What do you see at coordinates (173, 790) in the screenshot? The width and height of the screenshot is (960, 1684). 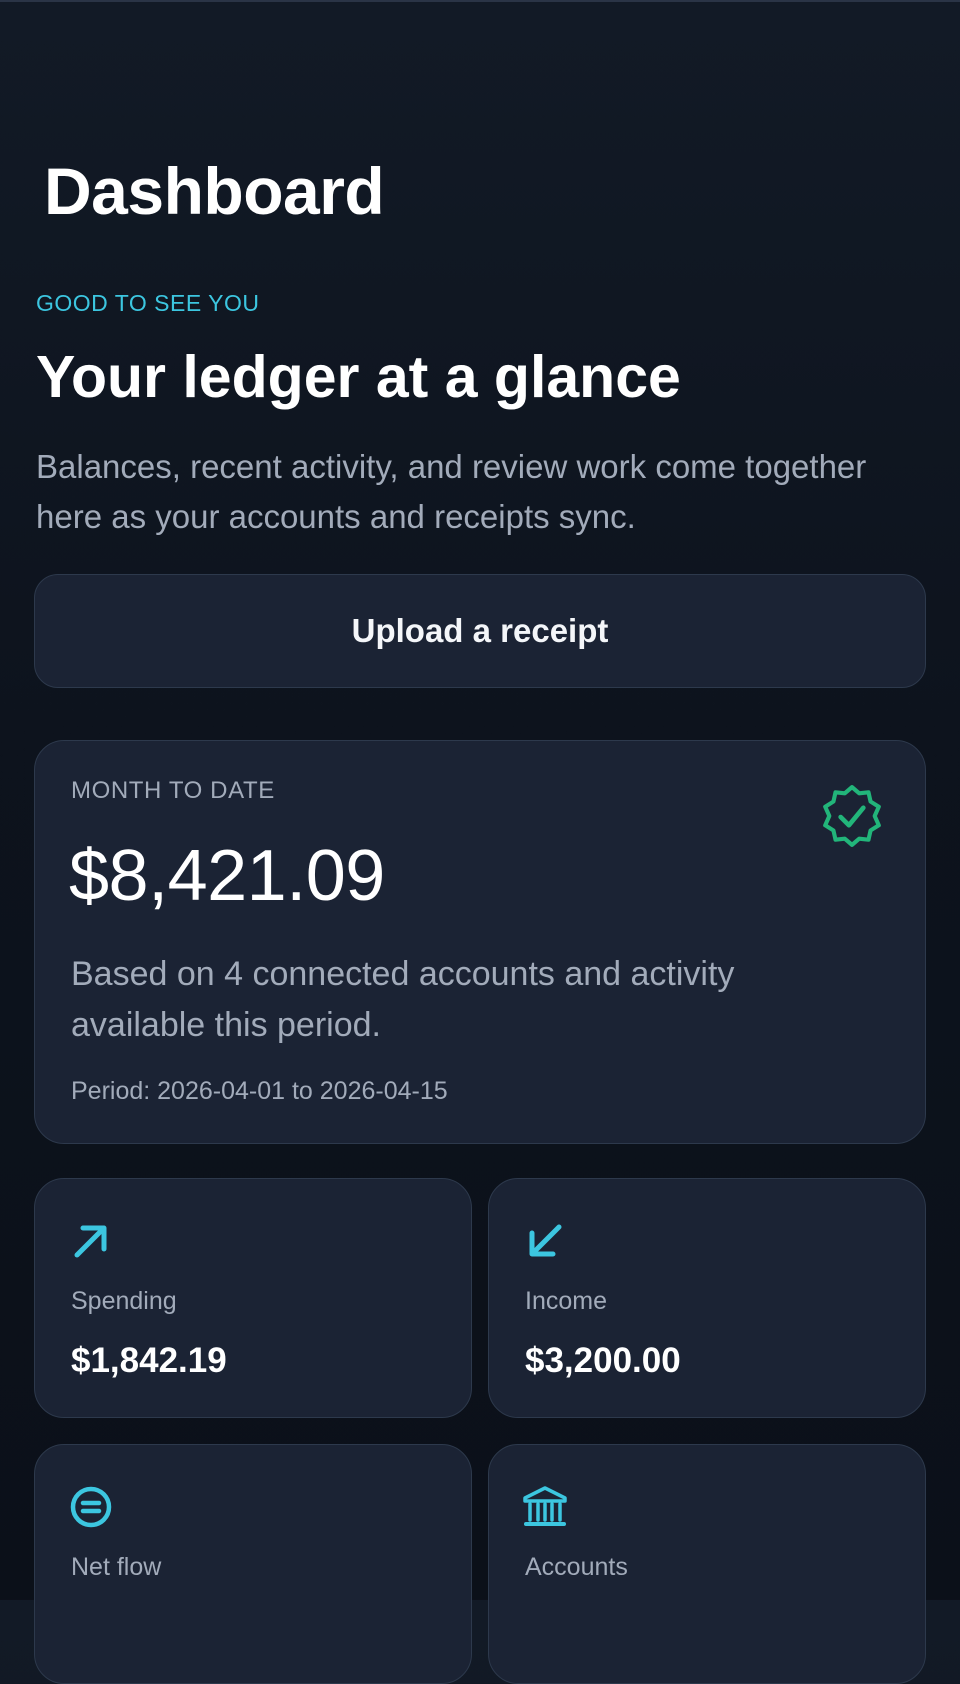 I see `month-to-date-label: MONTH TO DATE` at bounding box center [173, 790].